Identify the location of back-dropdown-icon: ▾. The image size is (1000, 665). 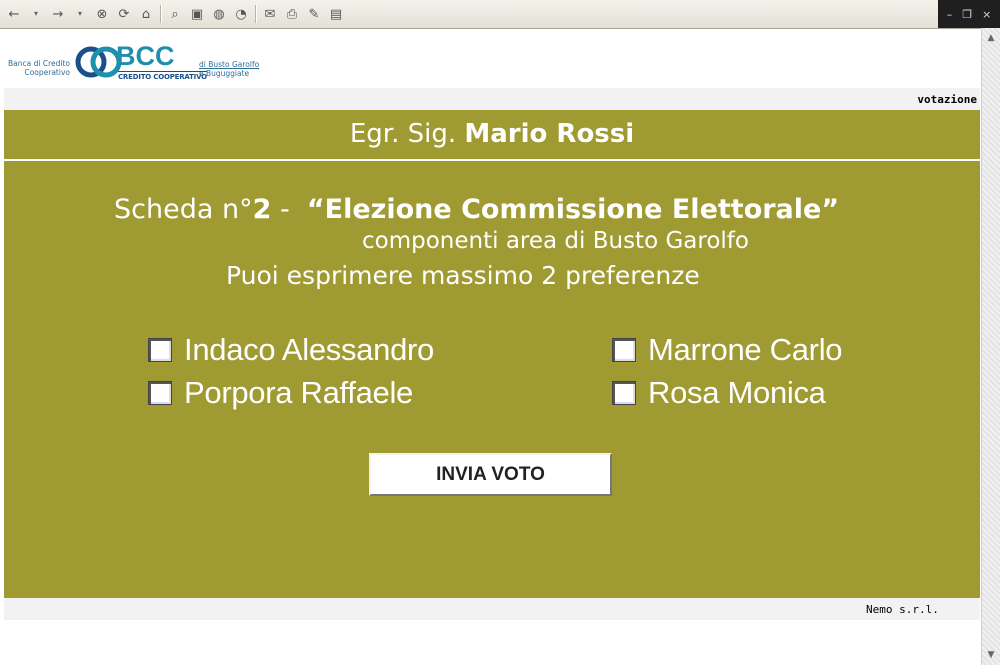
(36, 14).